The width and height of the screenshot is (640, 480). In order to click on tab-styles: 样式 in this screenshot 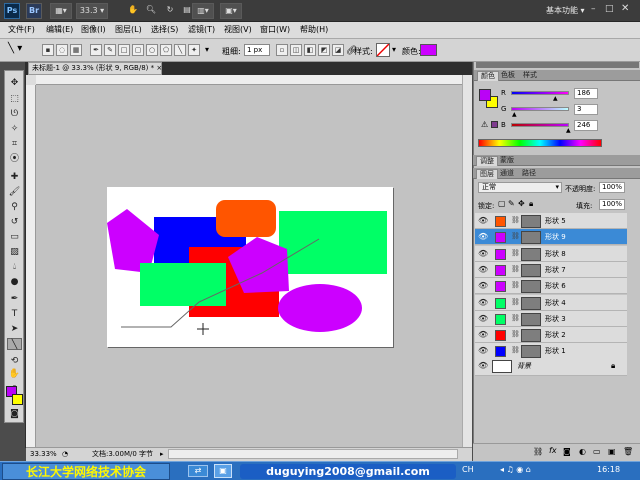, I will do `click(530, 76)`.